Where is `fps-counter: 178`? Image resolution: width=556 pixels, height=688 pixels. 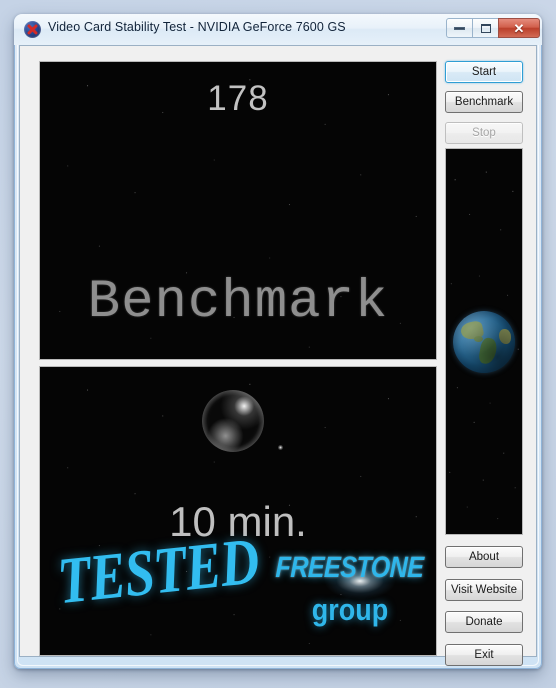
fps-counter: 178 is located at coordinates (238, 98).